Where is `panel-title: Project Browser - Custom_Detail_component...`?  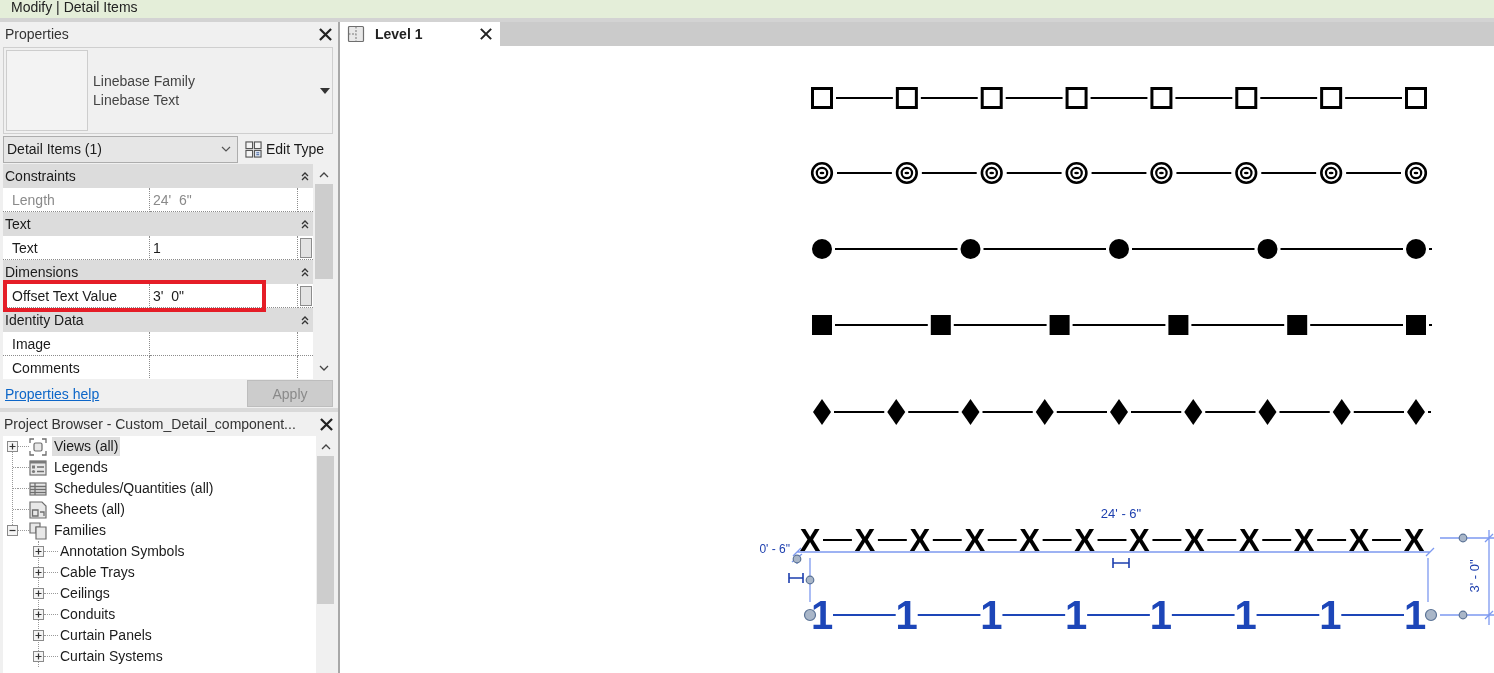
panel-title: Project Browser - Custom_Detail_component... is located at coordinates (150, 424).